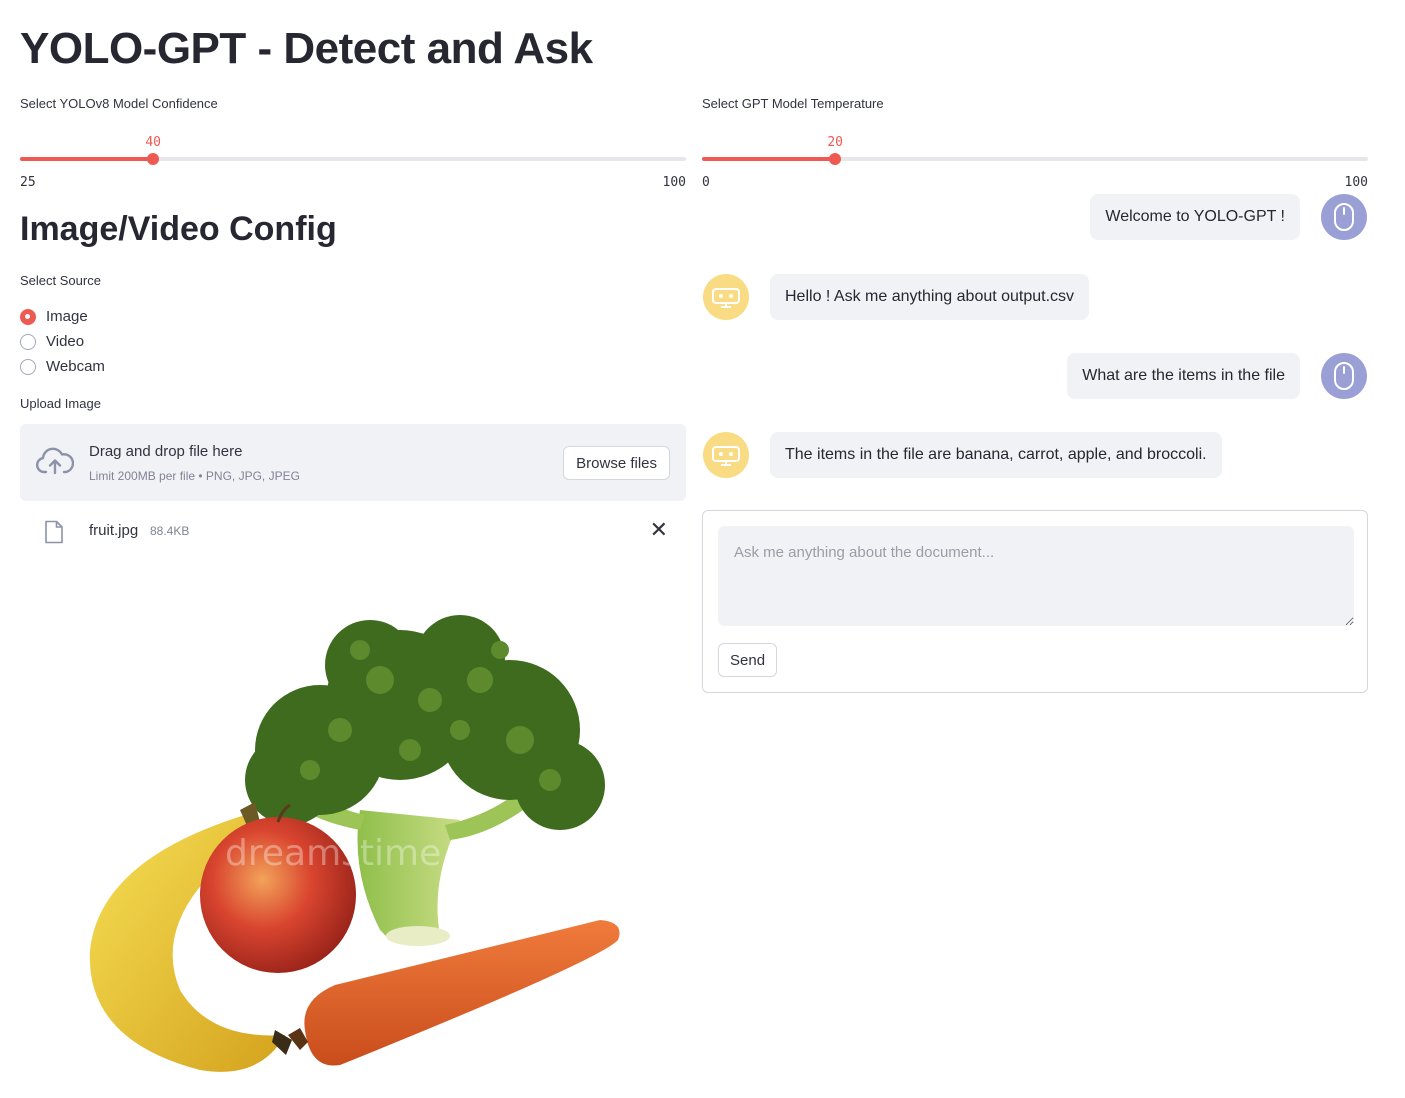 This screenshot has height=1098, width=1405. What do you see at coordinates (153, 159) in the screenshot?
I see `confidence-slider-thumb` at bounding box center [153, 159].